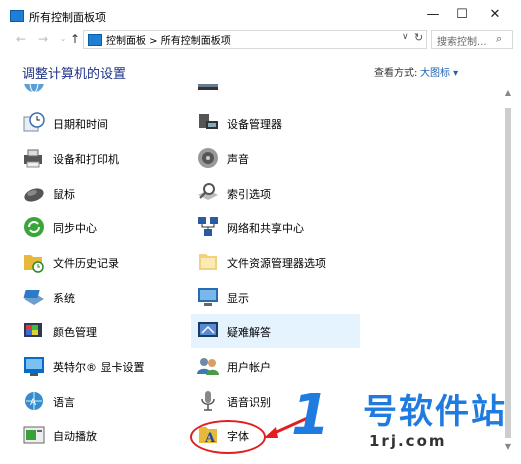 This screenshot has height=464, width=521. I want to click on item-display: 显示, so click(277, 297).